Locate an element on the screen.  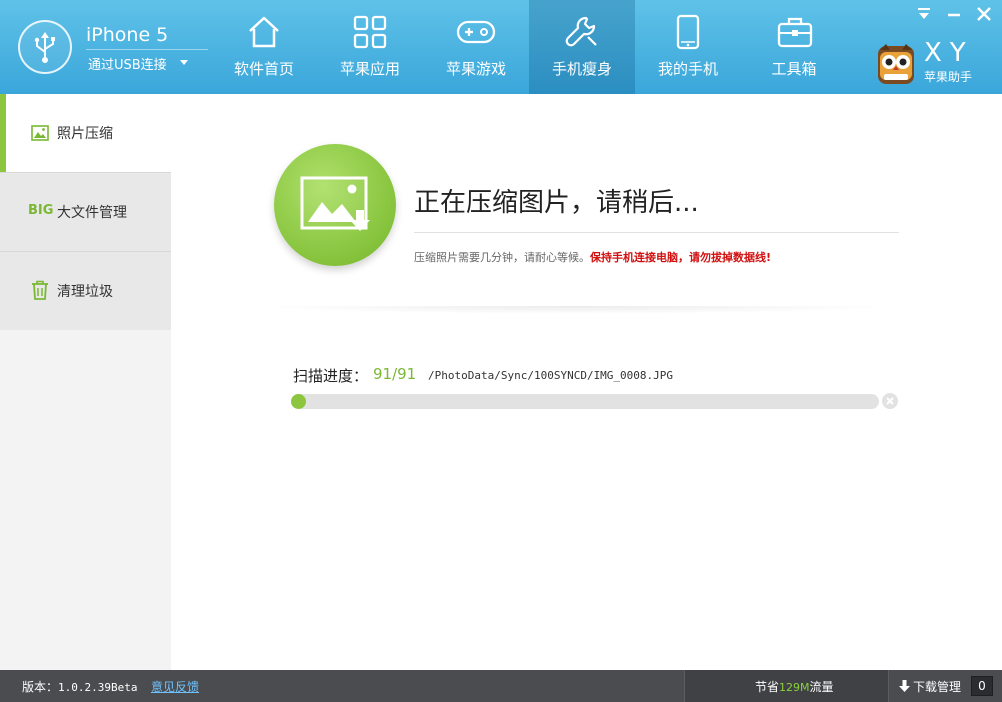
download-manager-button: 下载管理 0 is located at coordinates (945, 686).